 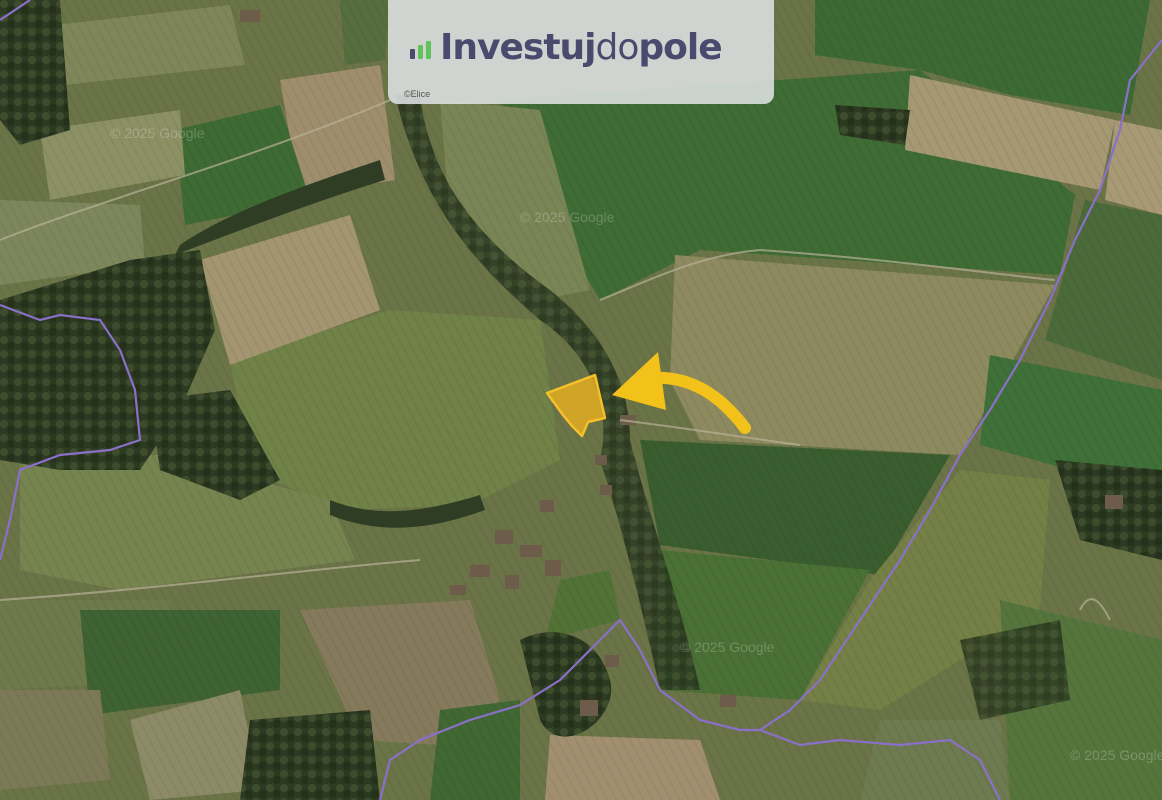 I want to click on map-watermark-4: © 2025 Google, so click(x=1116, y=755).